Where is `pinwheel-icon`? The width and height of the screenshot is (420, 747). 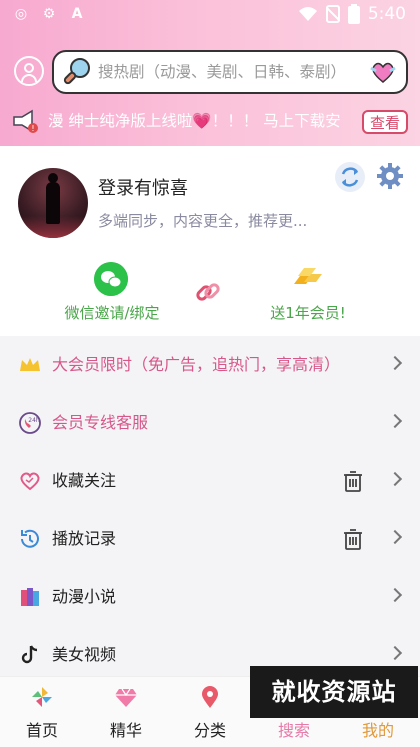 pinwheel-icon is located at coordinates (42, 697).